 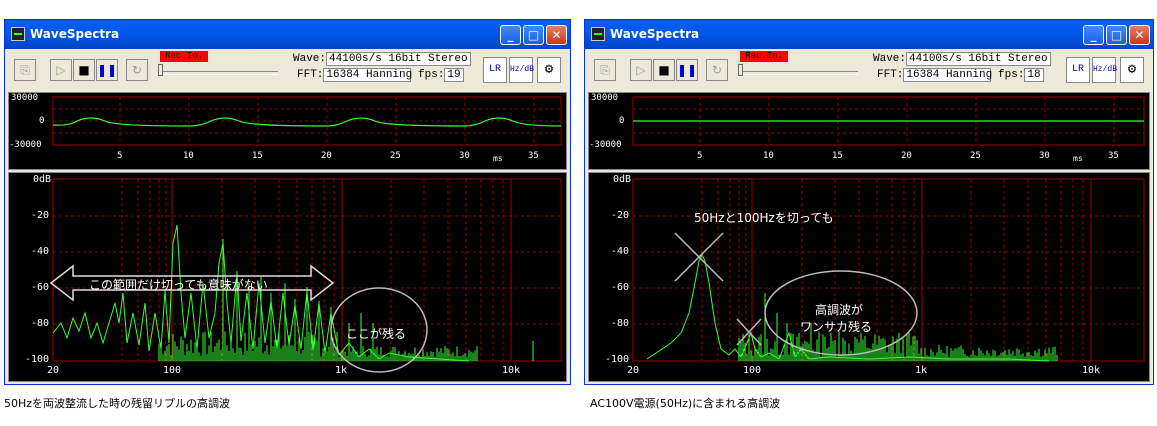 What do you see at coordinates (178, 285) in the screenshot?
I see `arrow-annotation: この範囲だけ切っても意味がない` at bounding box center [178, 285].